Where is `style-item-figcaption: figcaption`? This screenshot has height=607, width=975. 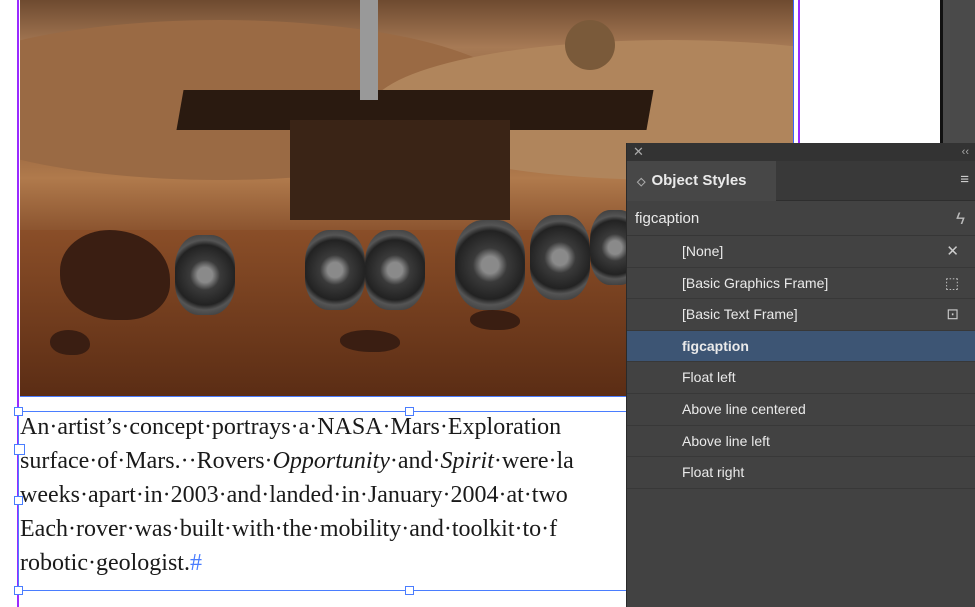 style-item-figcaption: figcaption is located at coordinates (801, 346).